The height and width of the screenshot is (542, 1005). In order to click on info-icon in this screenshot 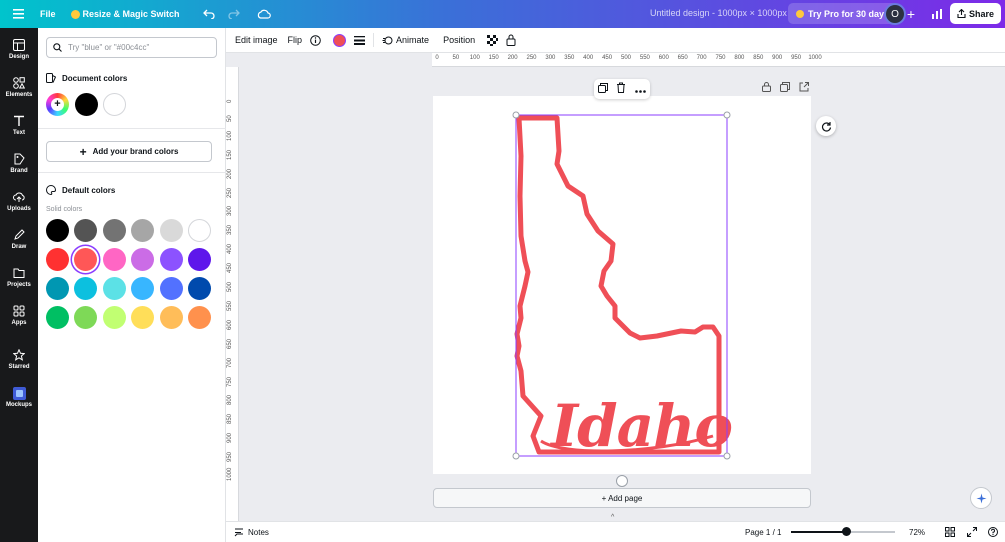, I will do `click(315, 40)`.